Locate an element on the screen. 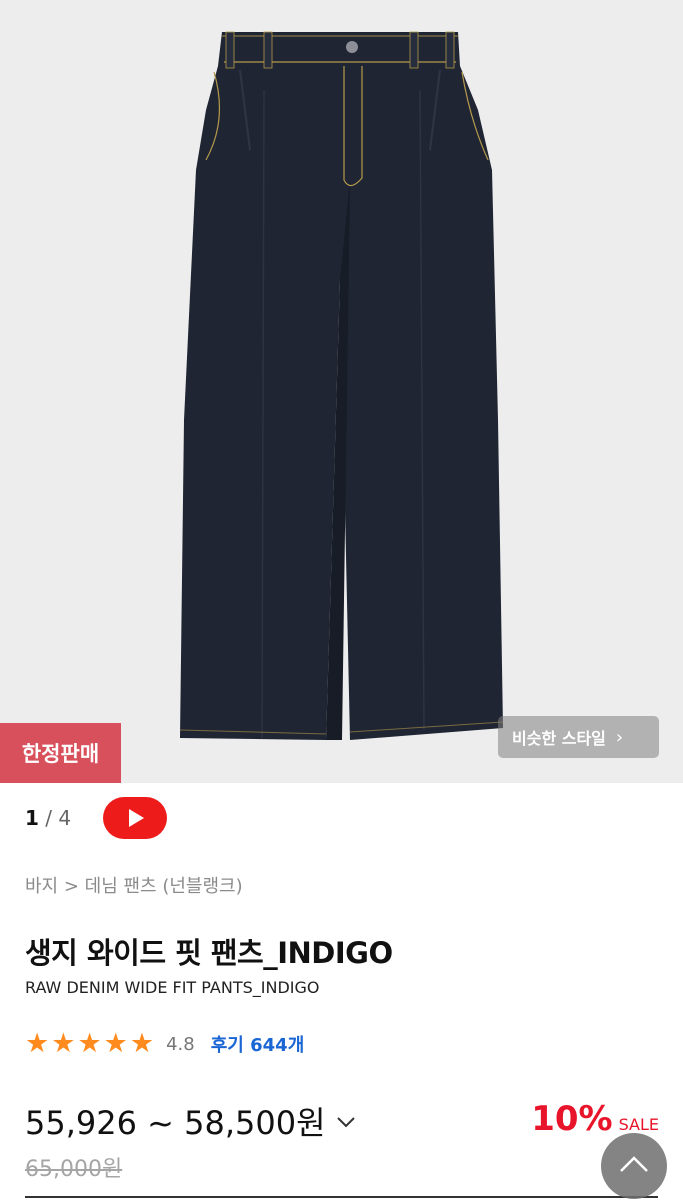 This screenshot has height=1200, width=683. sale-label: SALE is located at coordinates (638, 1124).